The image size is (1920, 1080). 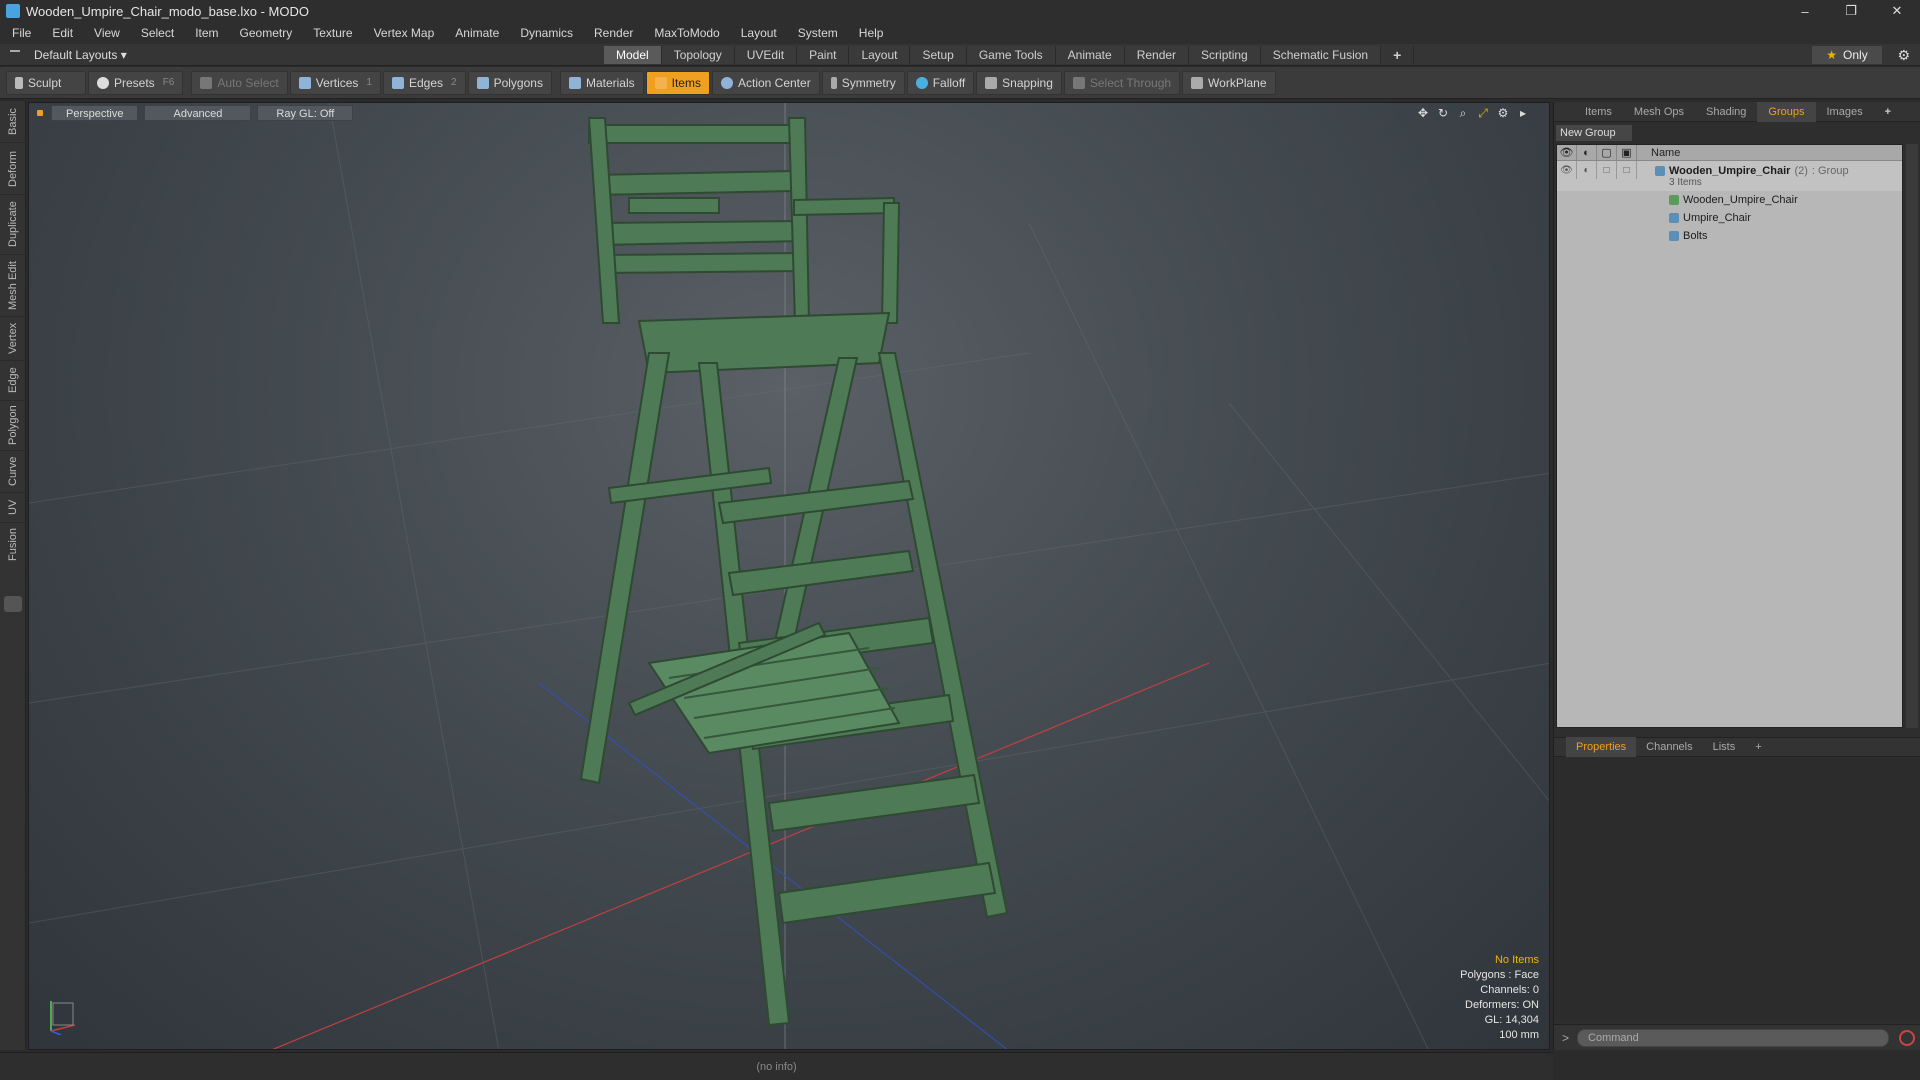 What do you see at coordinates (332, 33) in the screenshot?
I see `menu-texture: Texture` at bounding box center [332, 33].